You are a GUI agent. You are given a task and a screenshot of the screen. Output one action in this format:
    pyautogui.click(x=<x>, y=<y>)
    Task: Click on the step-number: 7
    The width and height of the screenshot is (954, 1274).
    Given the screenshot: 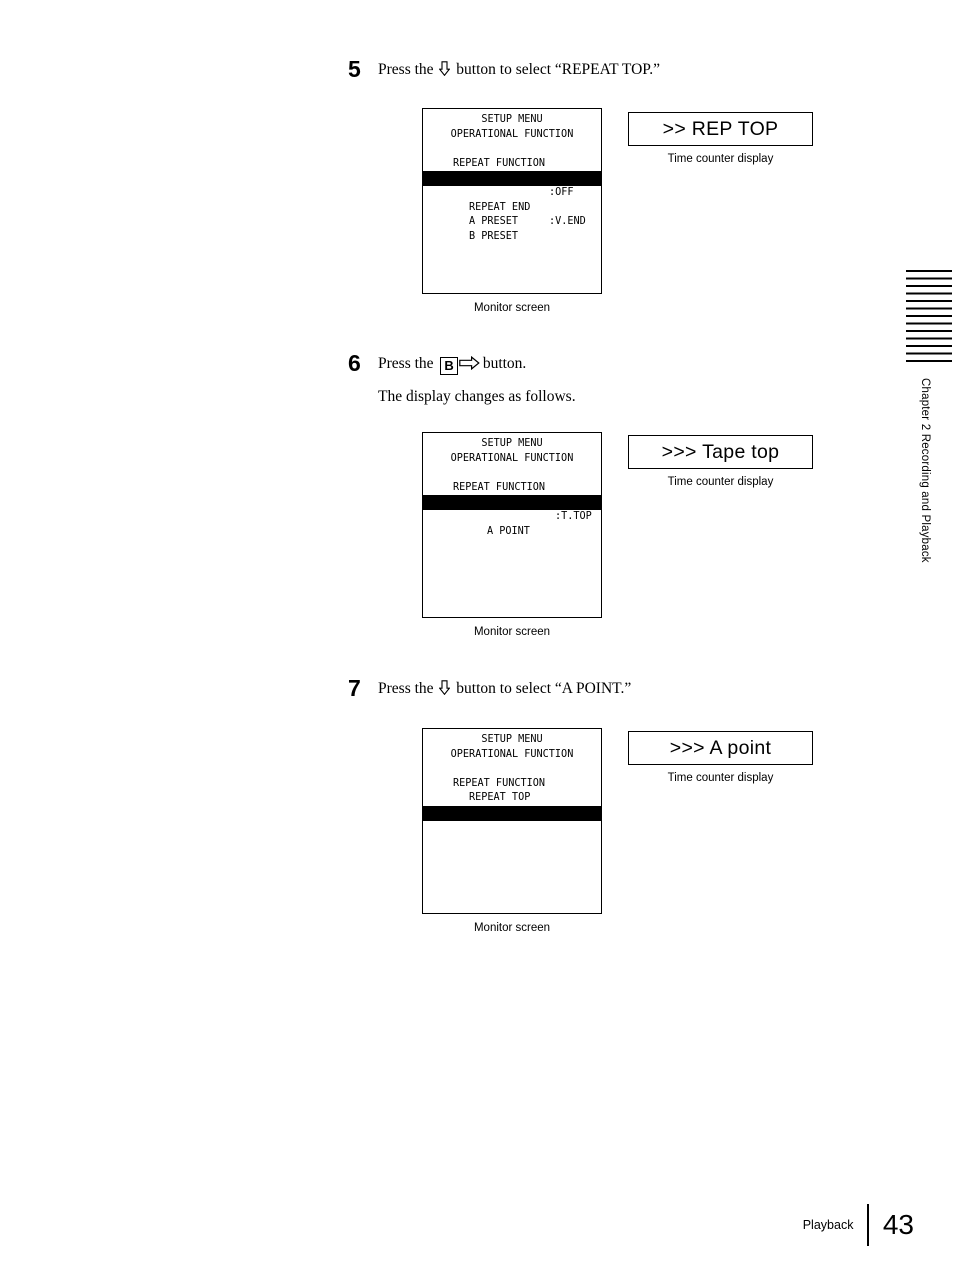 What is the action you would take?
    pyautogui.click(x=354, y=688)
    